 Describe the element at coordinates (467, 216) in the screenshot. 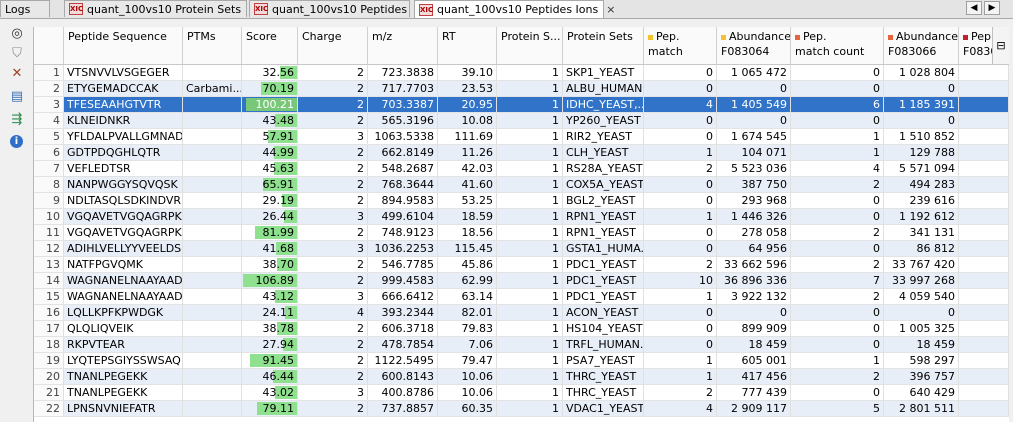

I see `cell-rt: 18.59` at that location.